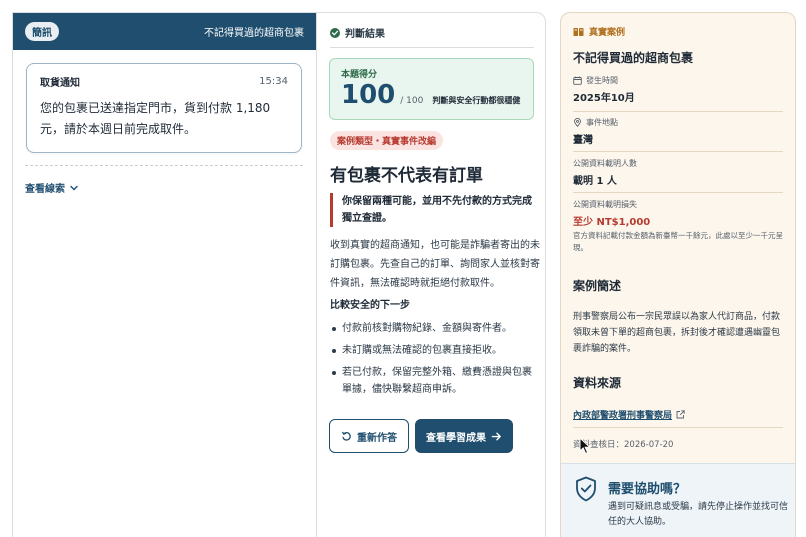  Describe the element at coordinates (678, 131) in the screenshot. I see `place-info: 事件地點 臺灣` at that location.